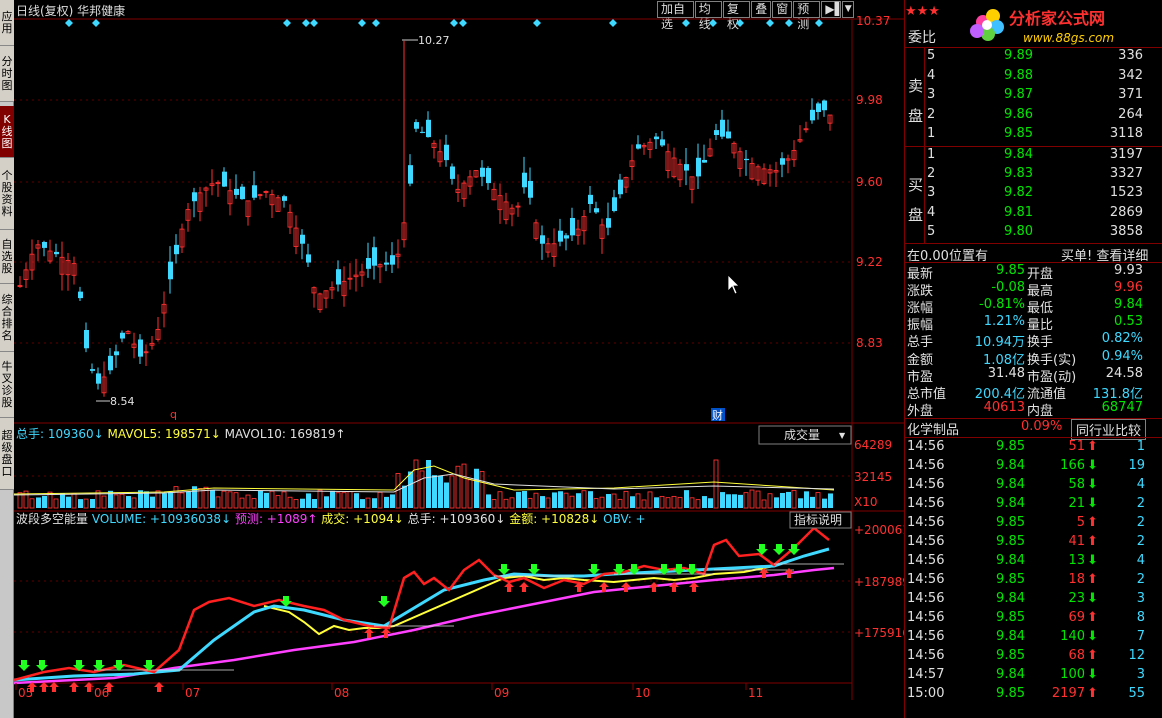 The width and height of the screenshot is (1162, 718). Describe the element at coordinates (1010, 655) in the screenshot. I see `tick-price: 9.85` at that location.